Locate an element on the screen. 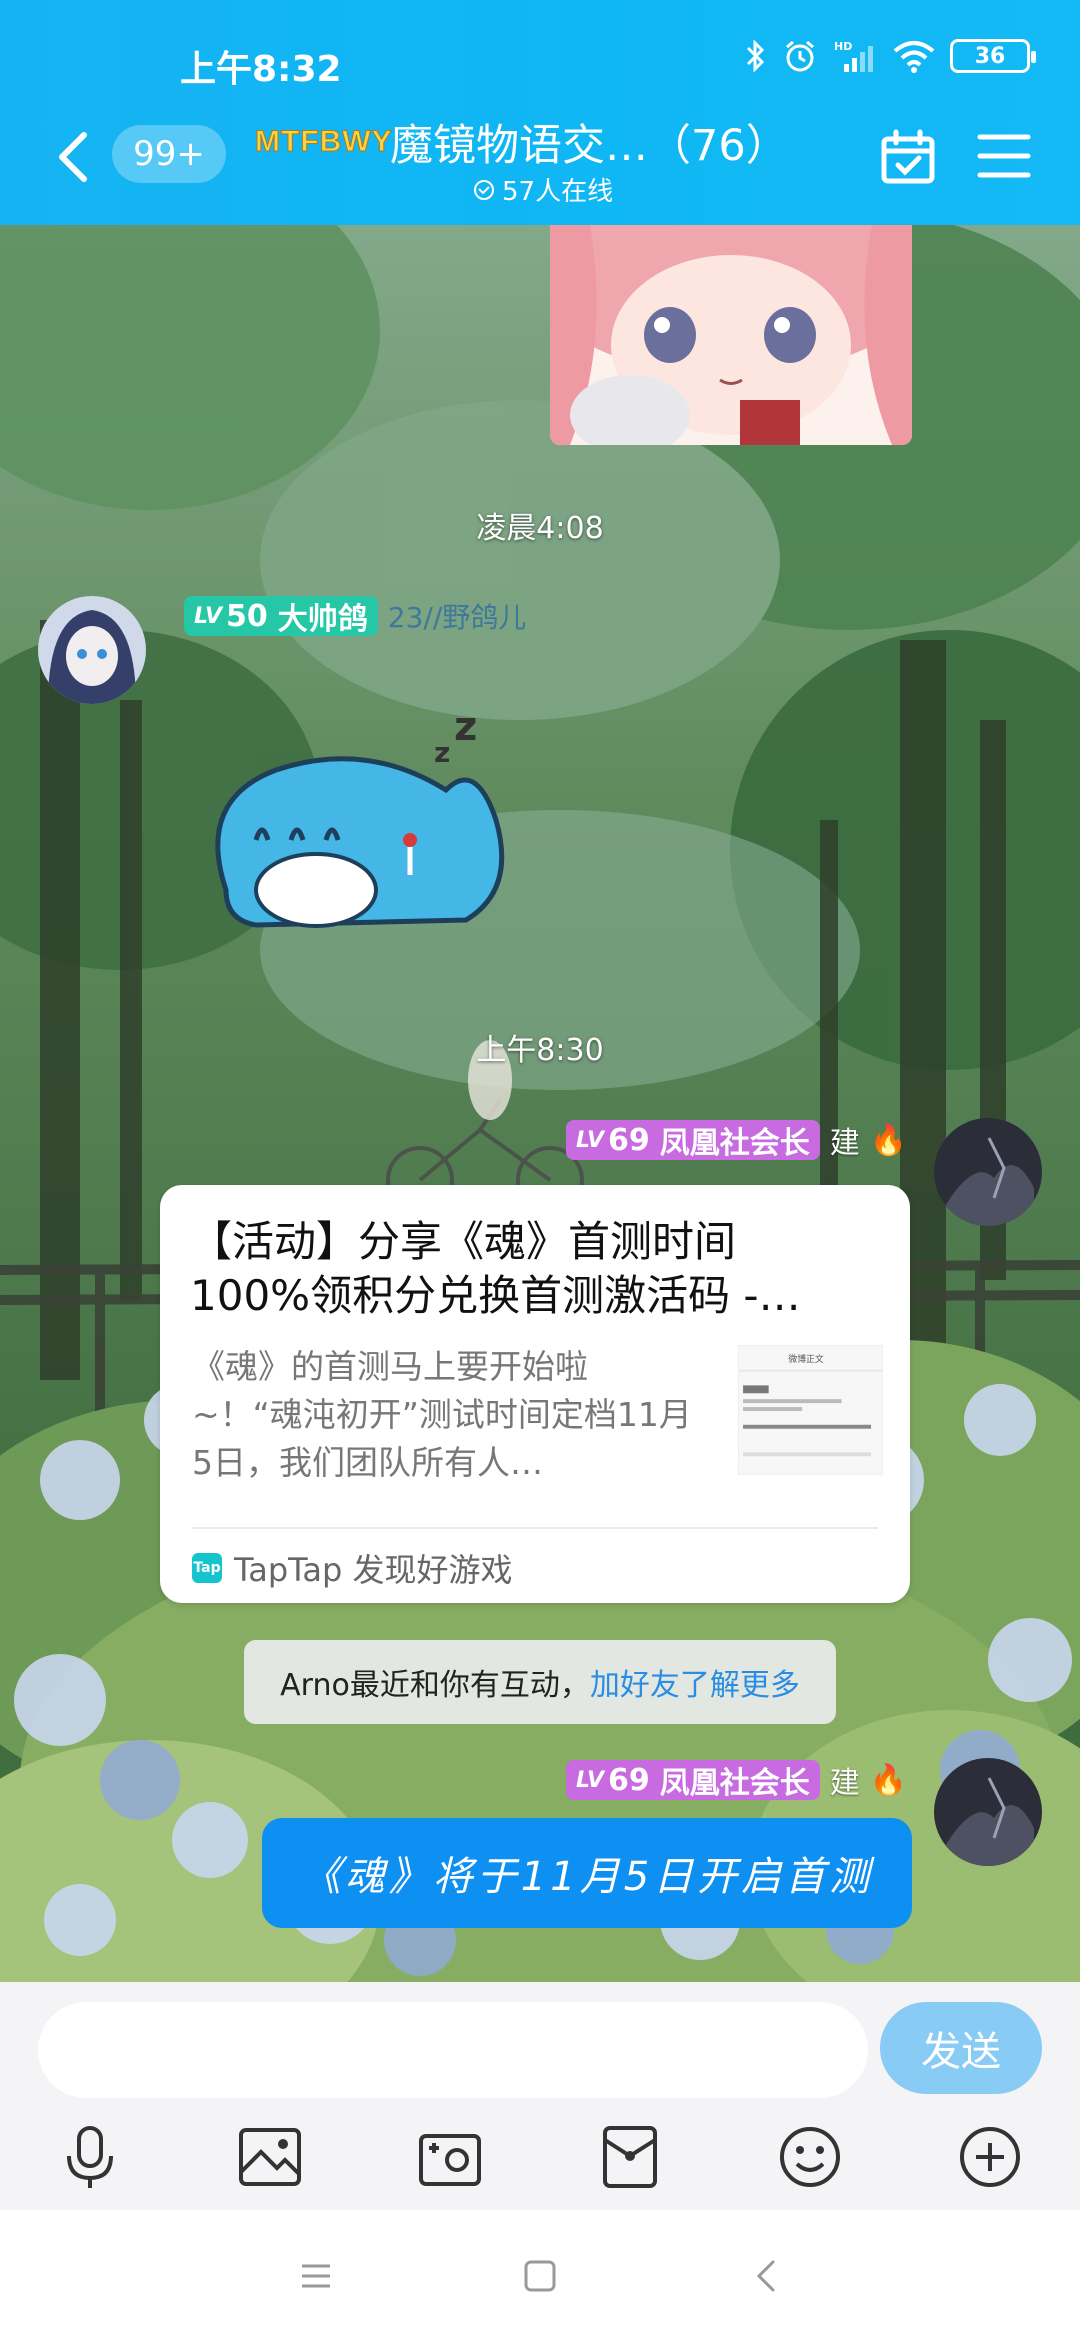 The width and height of the screenshot is (1080, 2340). status-icons: HD 36 is located at coordinates (890, 56).